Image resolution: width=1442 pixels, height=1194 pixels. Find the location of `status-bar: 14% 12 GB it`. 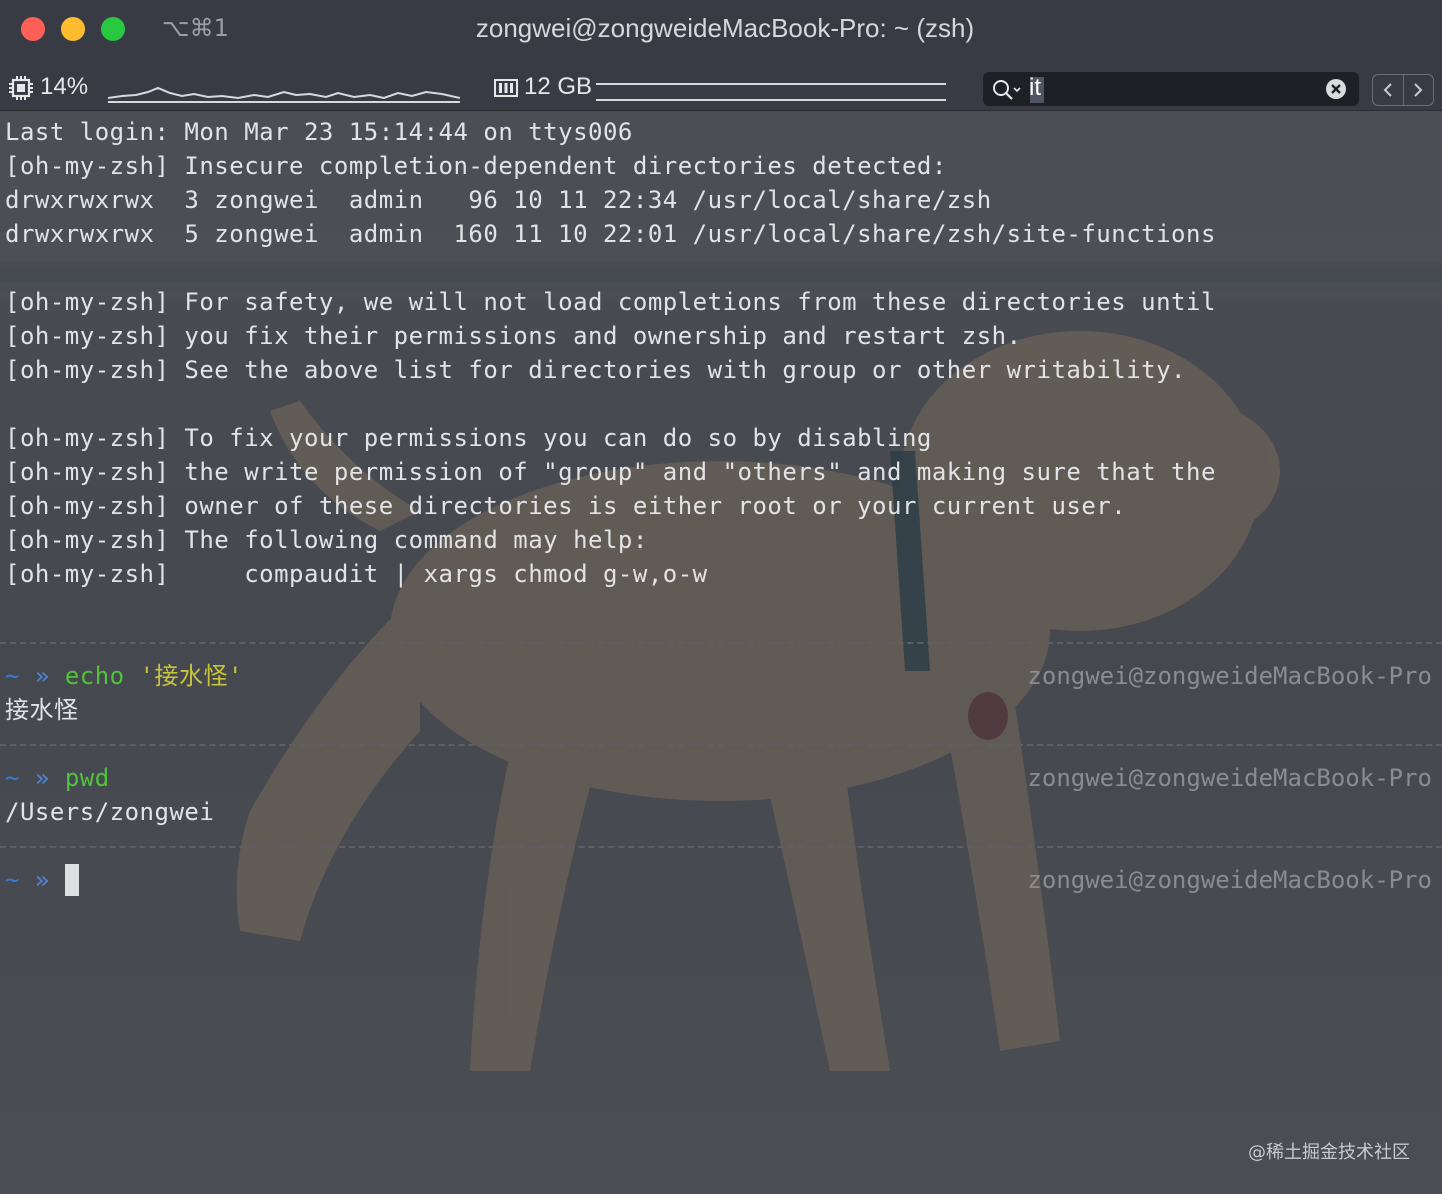

status-bar: 14% 12 GB it is located at coordinates (721, 85).